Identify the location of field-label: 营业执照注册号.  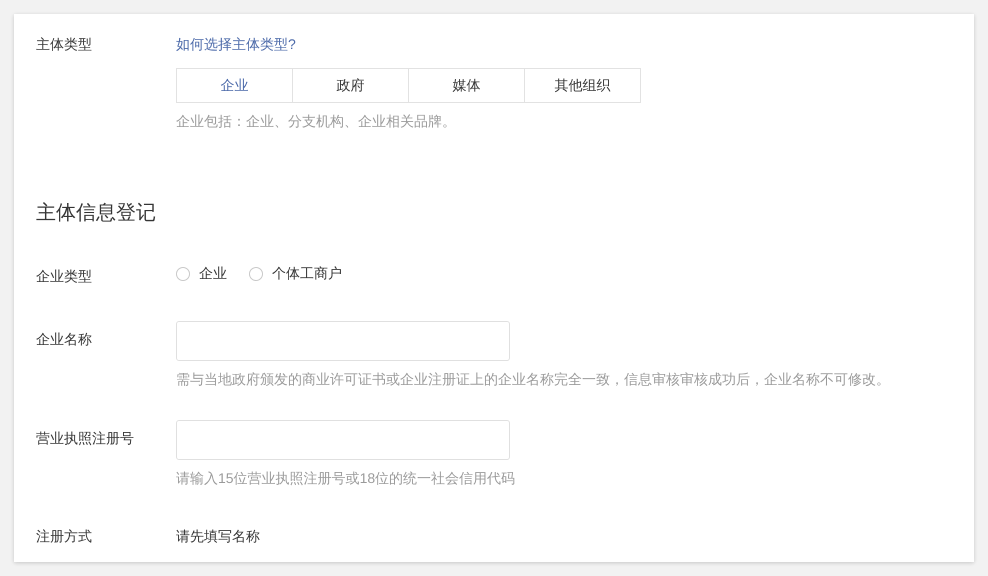
(85, 438).